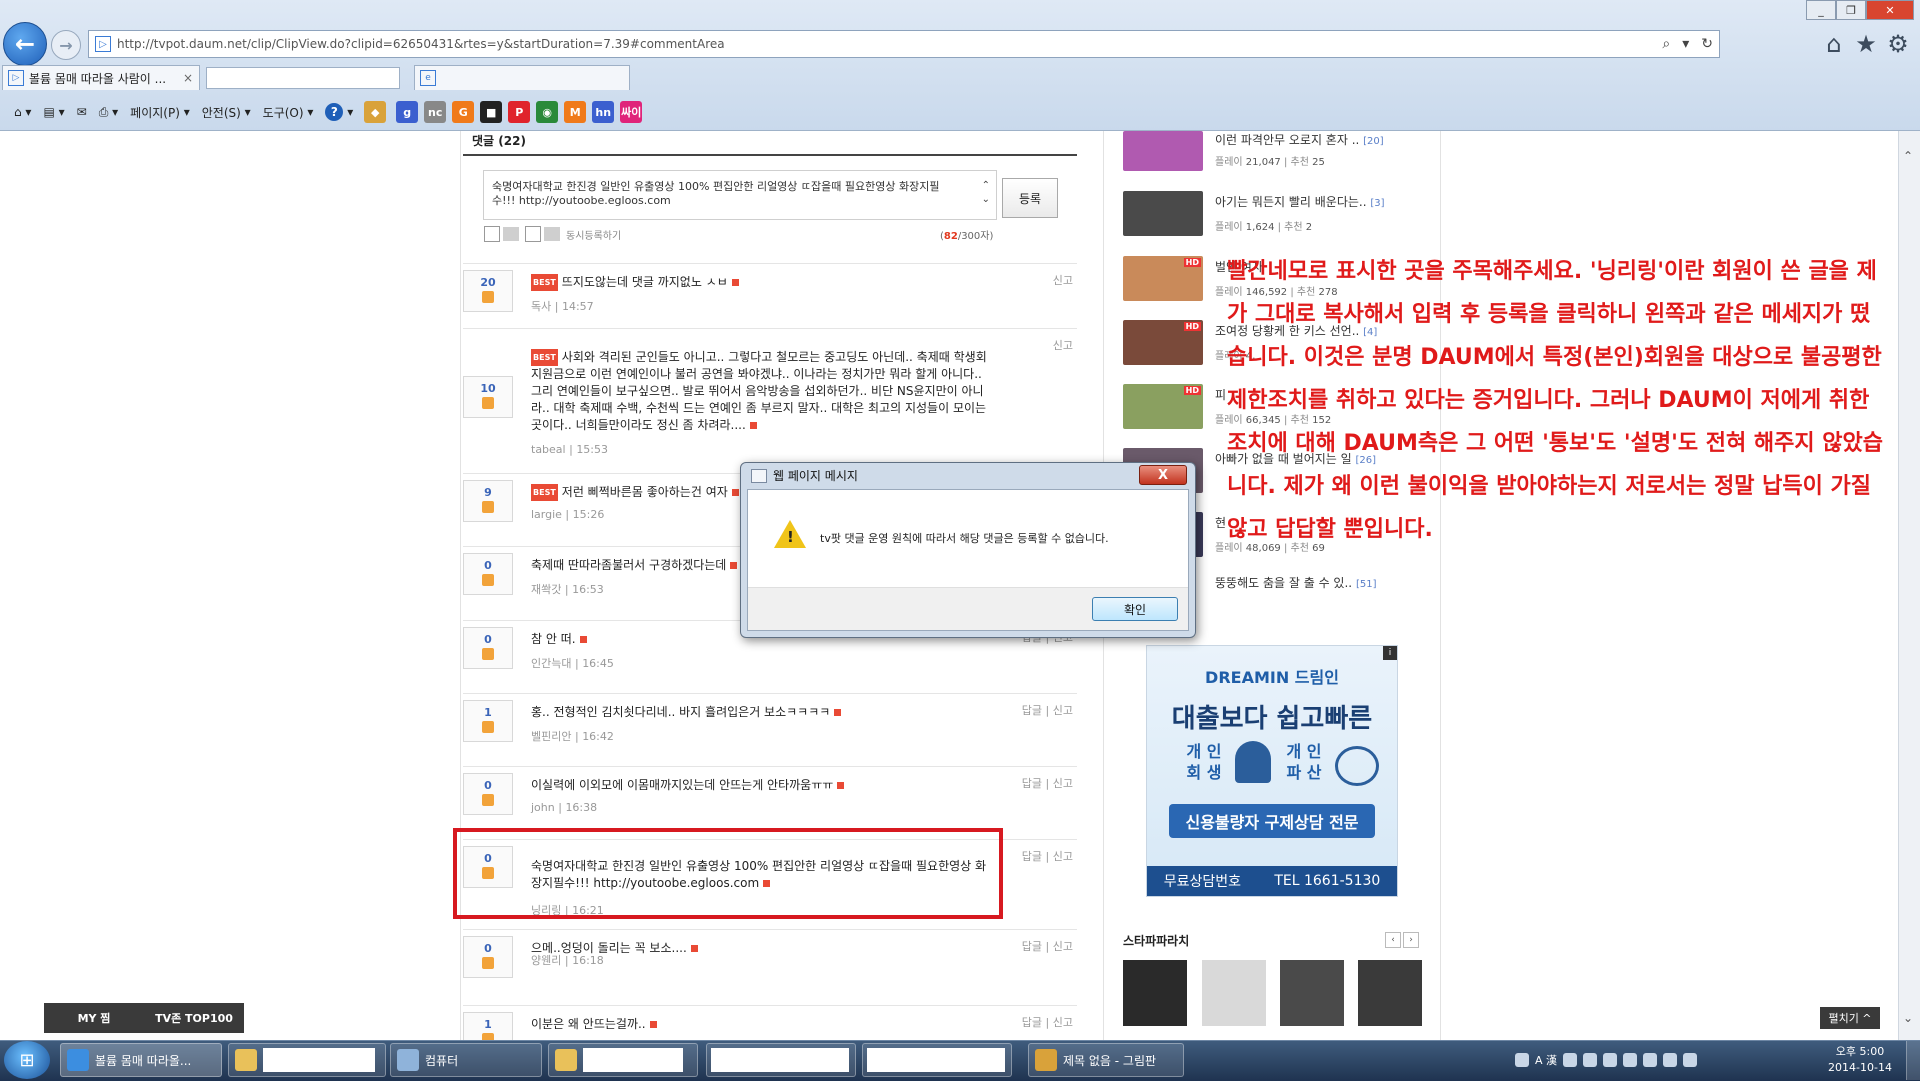 The height and width of the screenshot is (1081, 1920). Describe the element at coordinates (25, 44) in the screenshot. I see `back-button: ←` at that location.